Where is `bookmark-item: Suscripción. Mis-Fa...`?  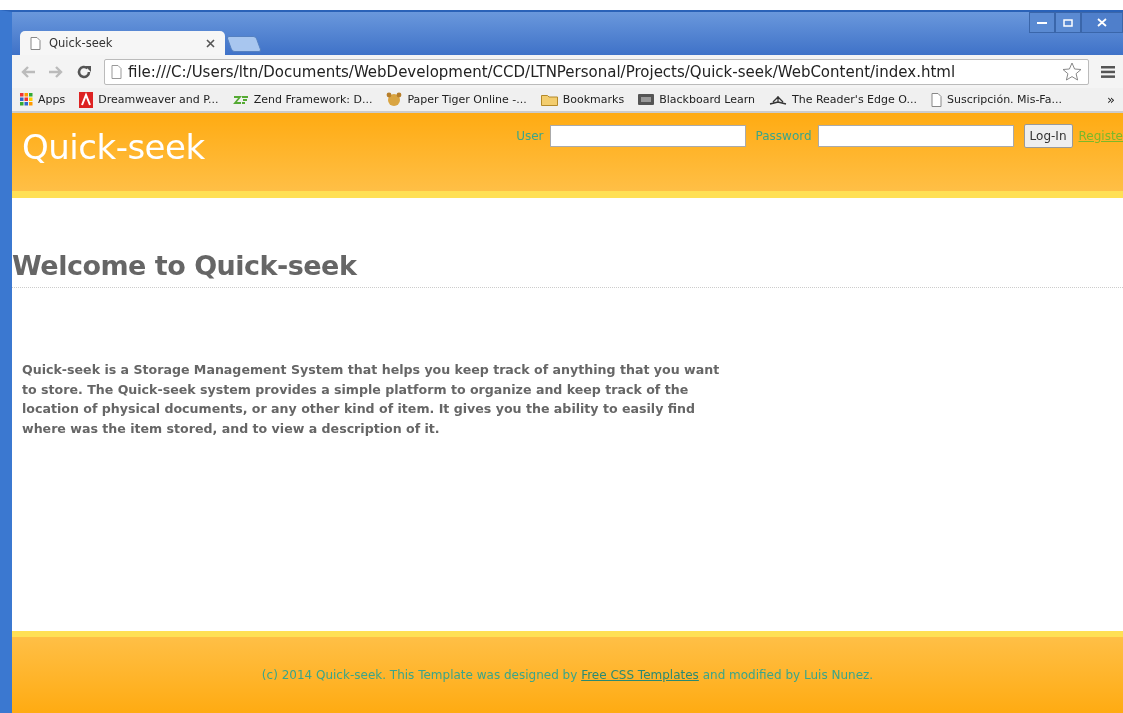 bookmark-item: Suscripción. Mis-Fa... is located at coordinates (996, 99).